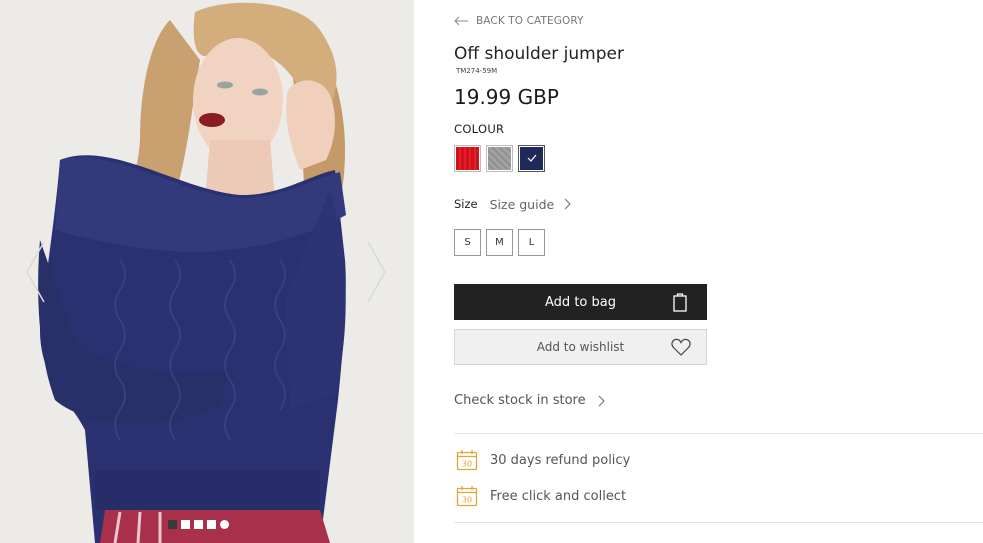 Image resolution: width=983 pixels, height=543 pixels. Describe the element at coordinates (680, 302) in the screenshot. I see `shopping-bag-icon` at that location.